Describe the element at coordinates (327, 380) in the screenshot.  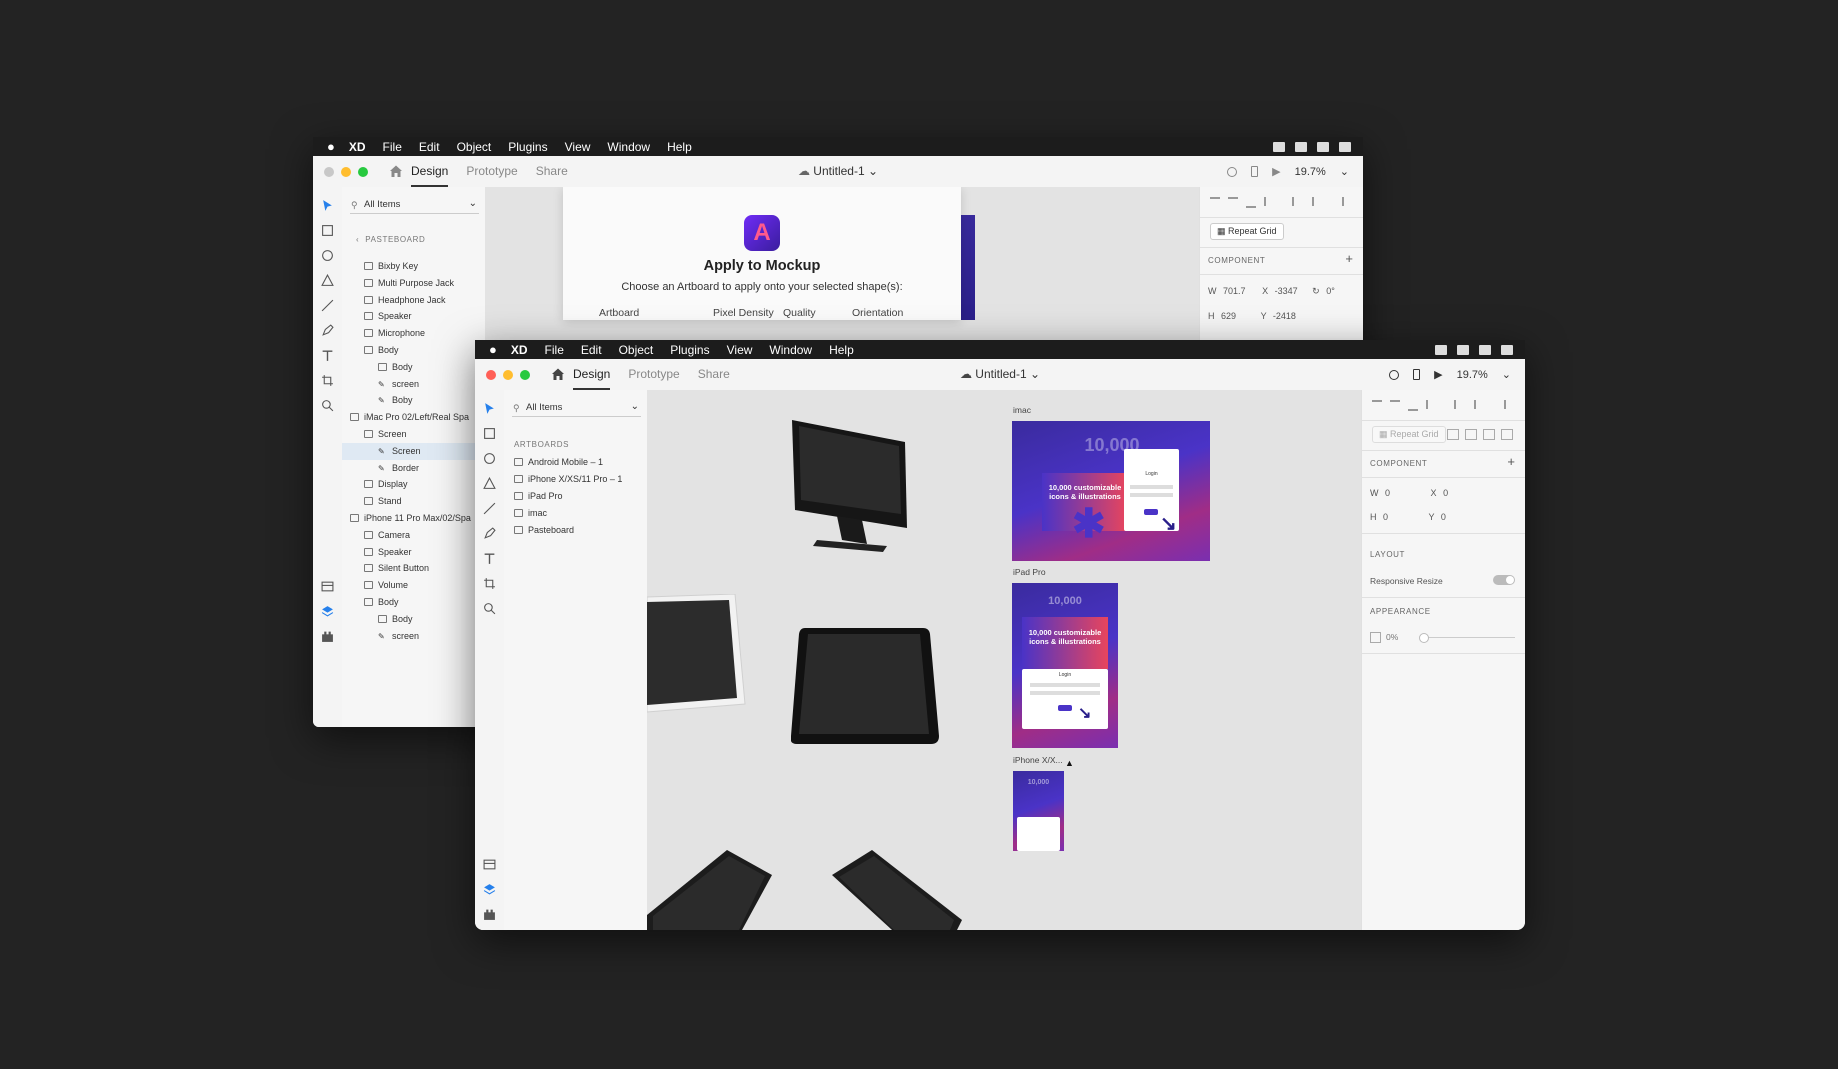
I see `artboard-tool-icon` at that location.